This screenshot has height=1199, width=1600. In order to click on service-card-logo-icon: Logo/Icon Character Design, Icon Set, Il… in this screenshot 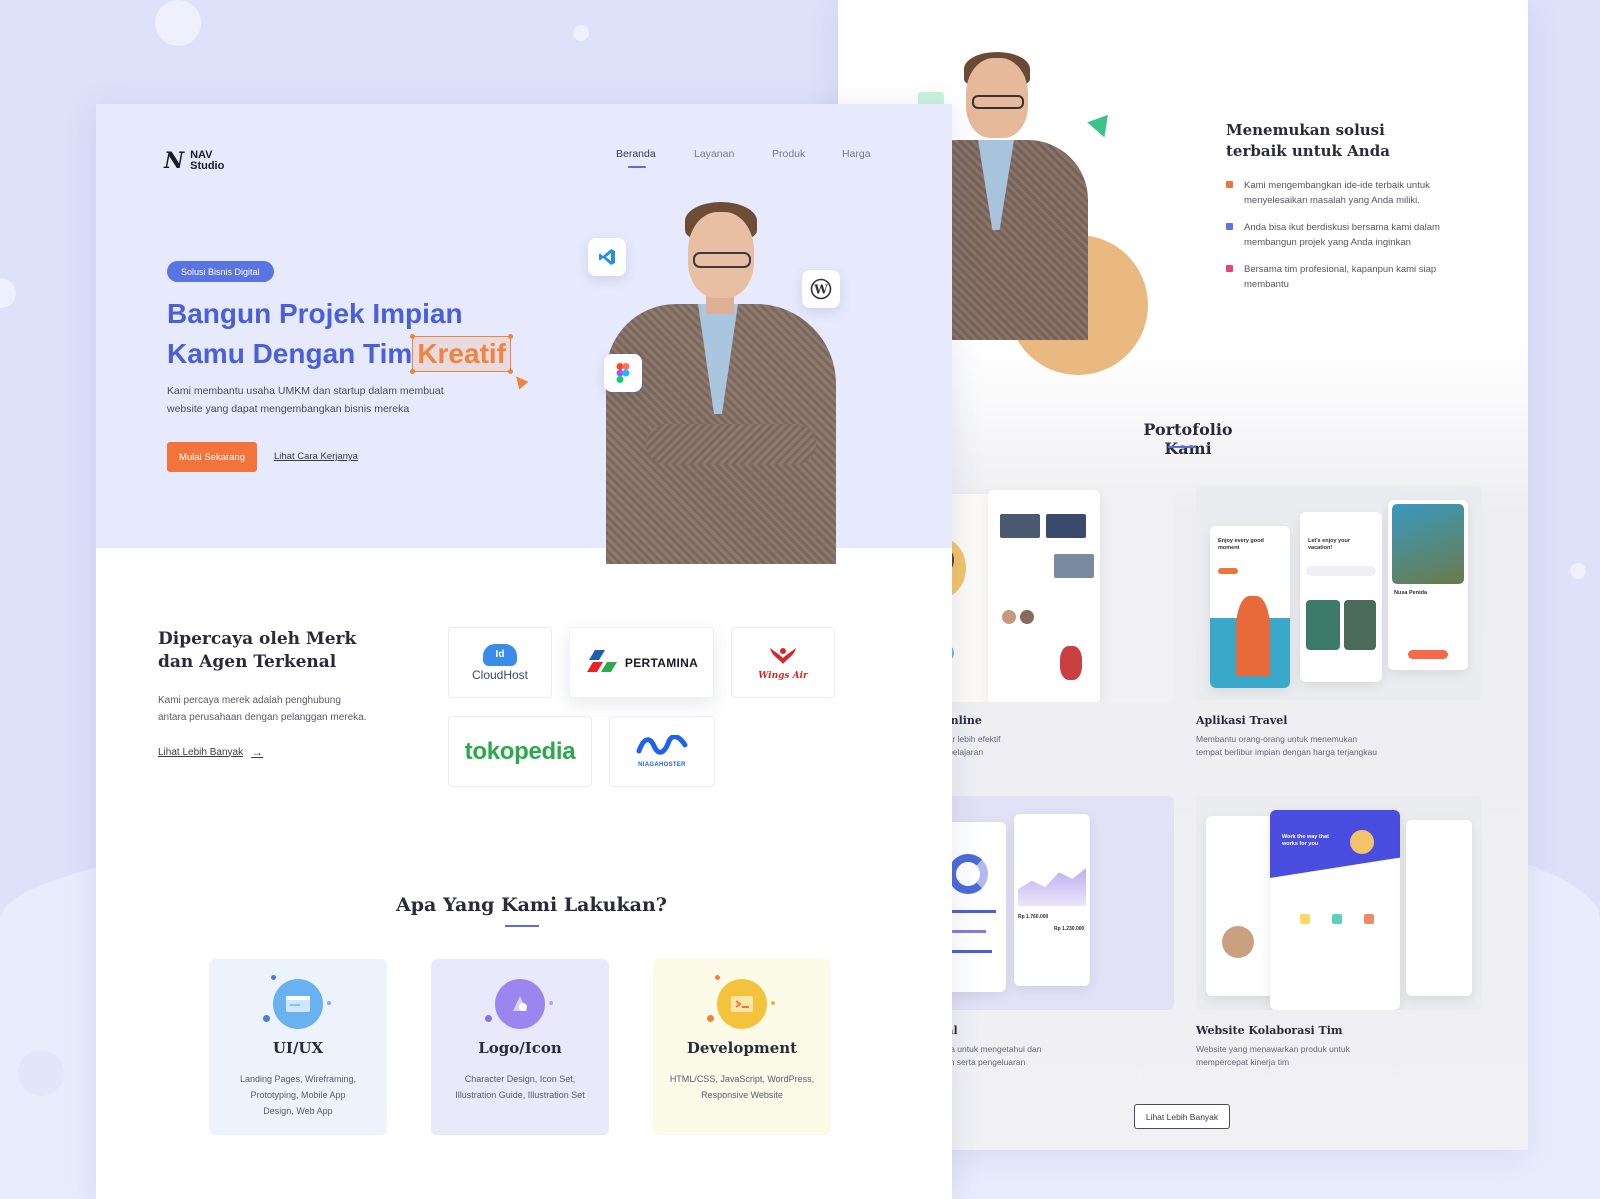, I will do `click(520, 1047)`.